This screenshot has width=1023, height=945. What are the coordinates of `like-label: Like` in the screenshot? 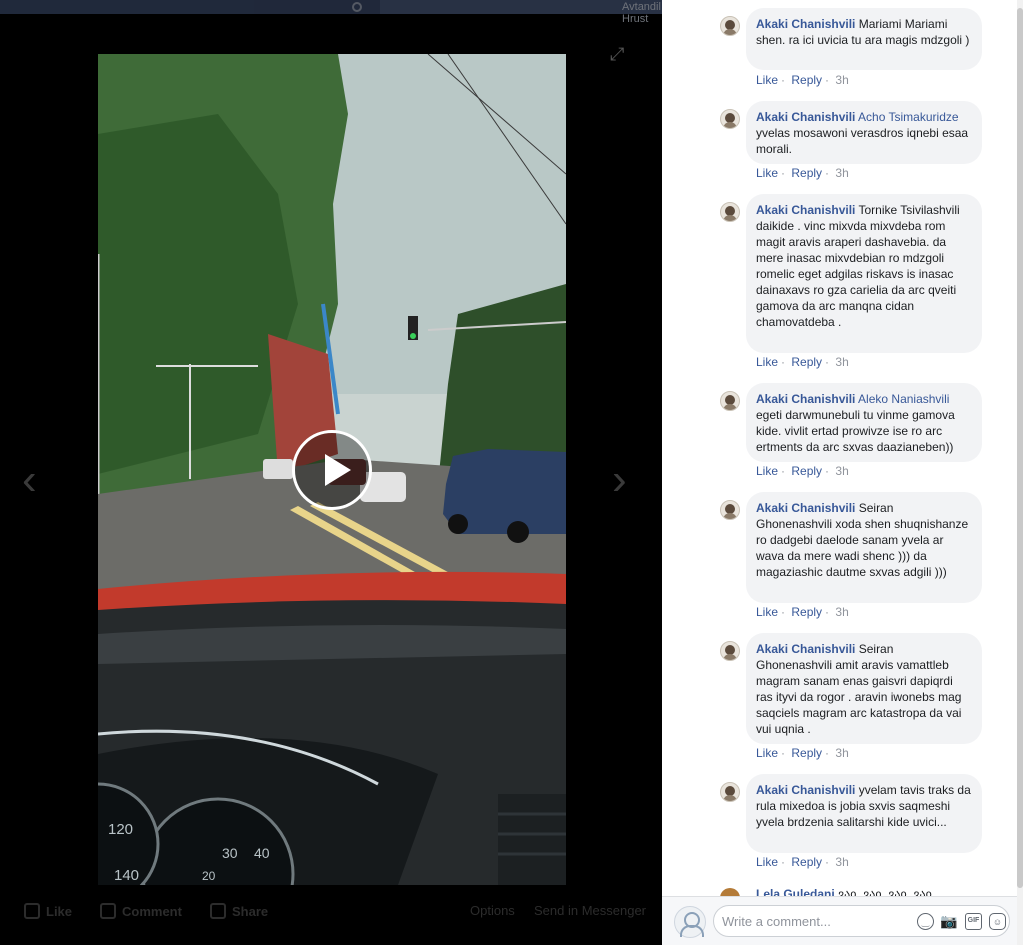 It's located at (59, 911).